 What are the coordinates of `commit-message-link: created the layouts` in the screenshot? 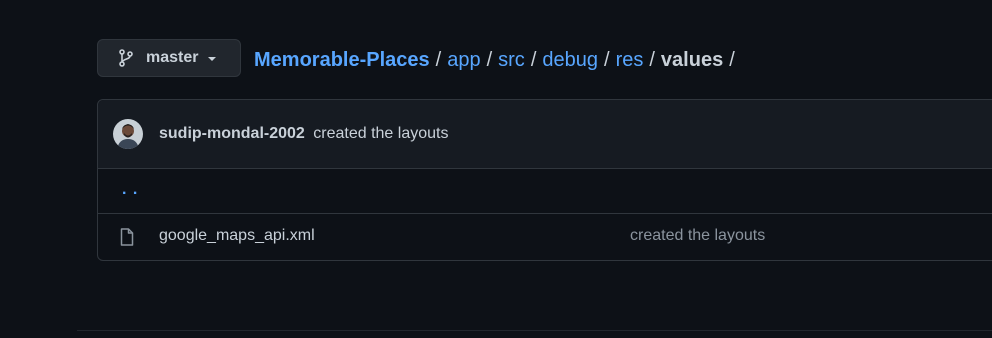 It's located at (380, 133).